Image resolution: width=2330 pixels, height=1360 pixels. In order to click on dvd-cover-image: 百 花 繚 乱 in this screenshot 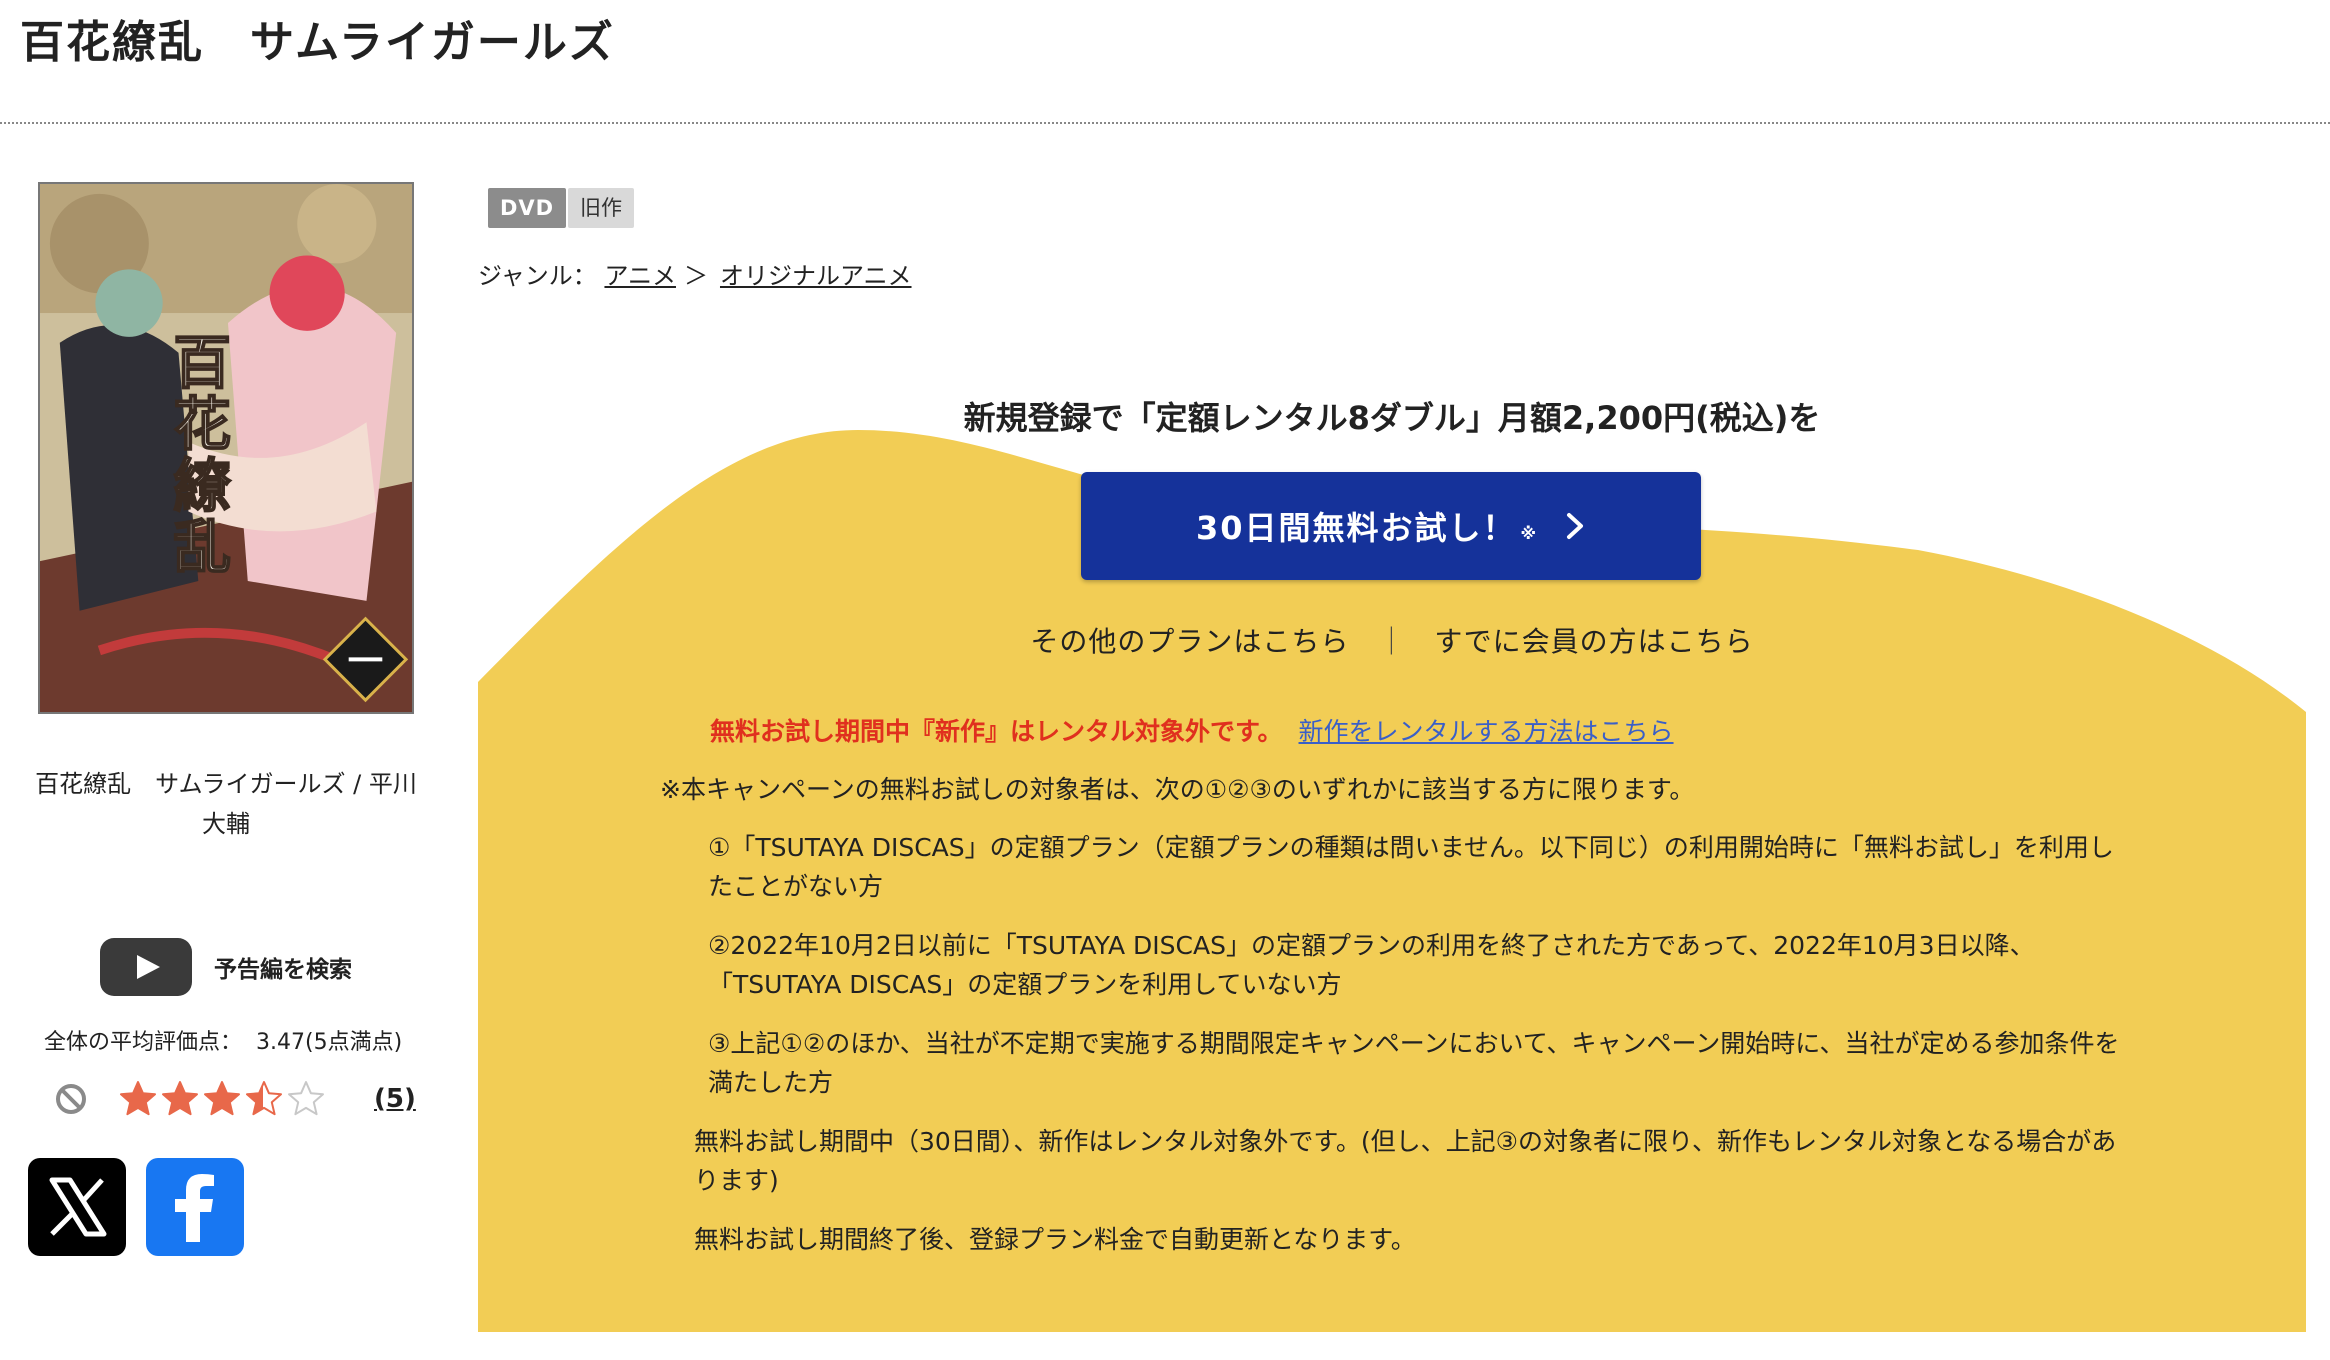, I will do `click(226, 448)`.